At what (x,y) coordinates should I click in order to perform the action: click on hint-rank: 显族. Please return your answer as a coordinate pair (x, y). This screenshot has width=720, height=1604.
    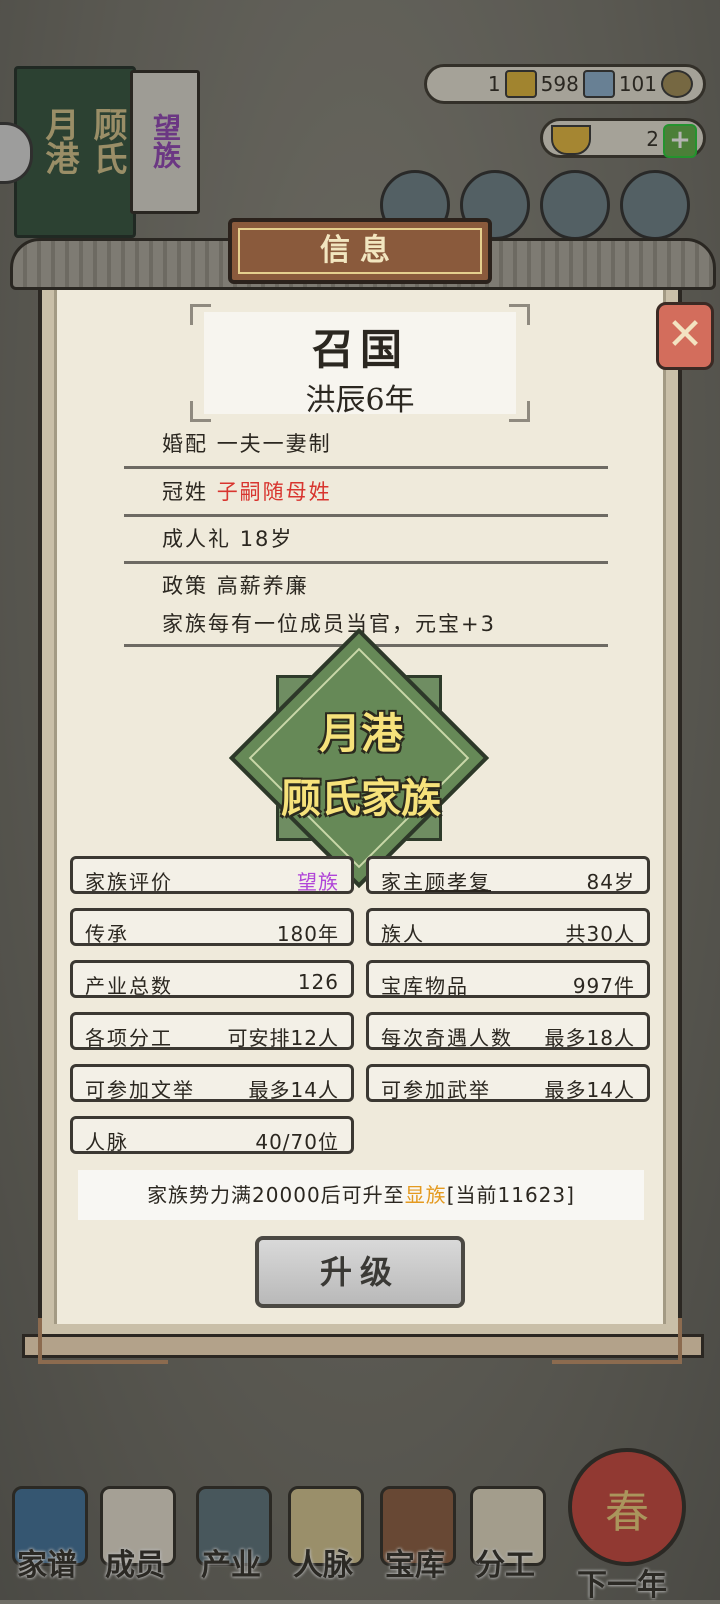
    Looking at the image, I should click on (425, 1195).